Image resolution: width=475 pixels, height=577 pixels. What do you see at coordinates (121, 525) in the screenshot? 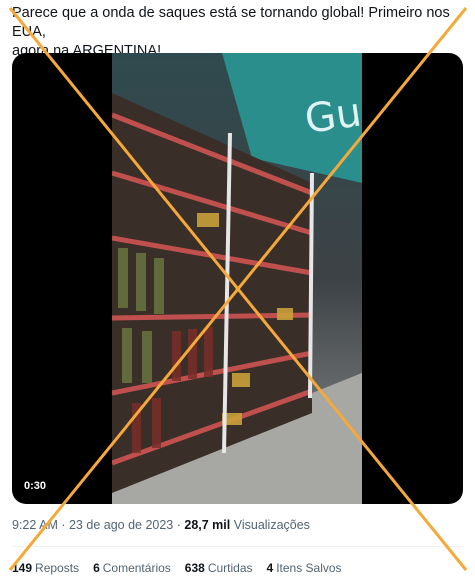
I see `tweet-date: 23 de ago de 2023` at bounding box center [121, 525].